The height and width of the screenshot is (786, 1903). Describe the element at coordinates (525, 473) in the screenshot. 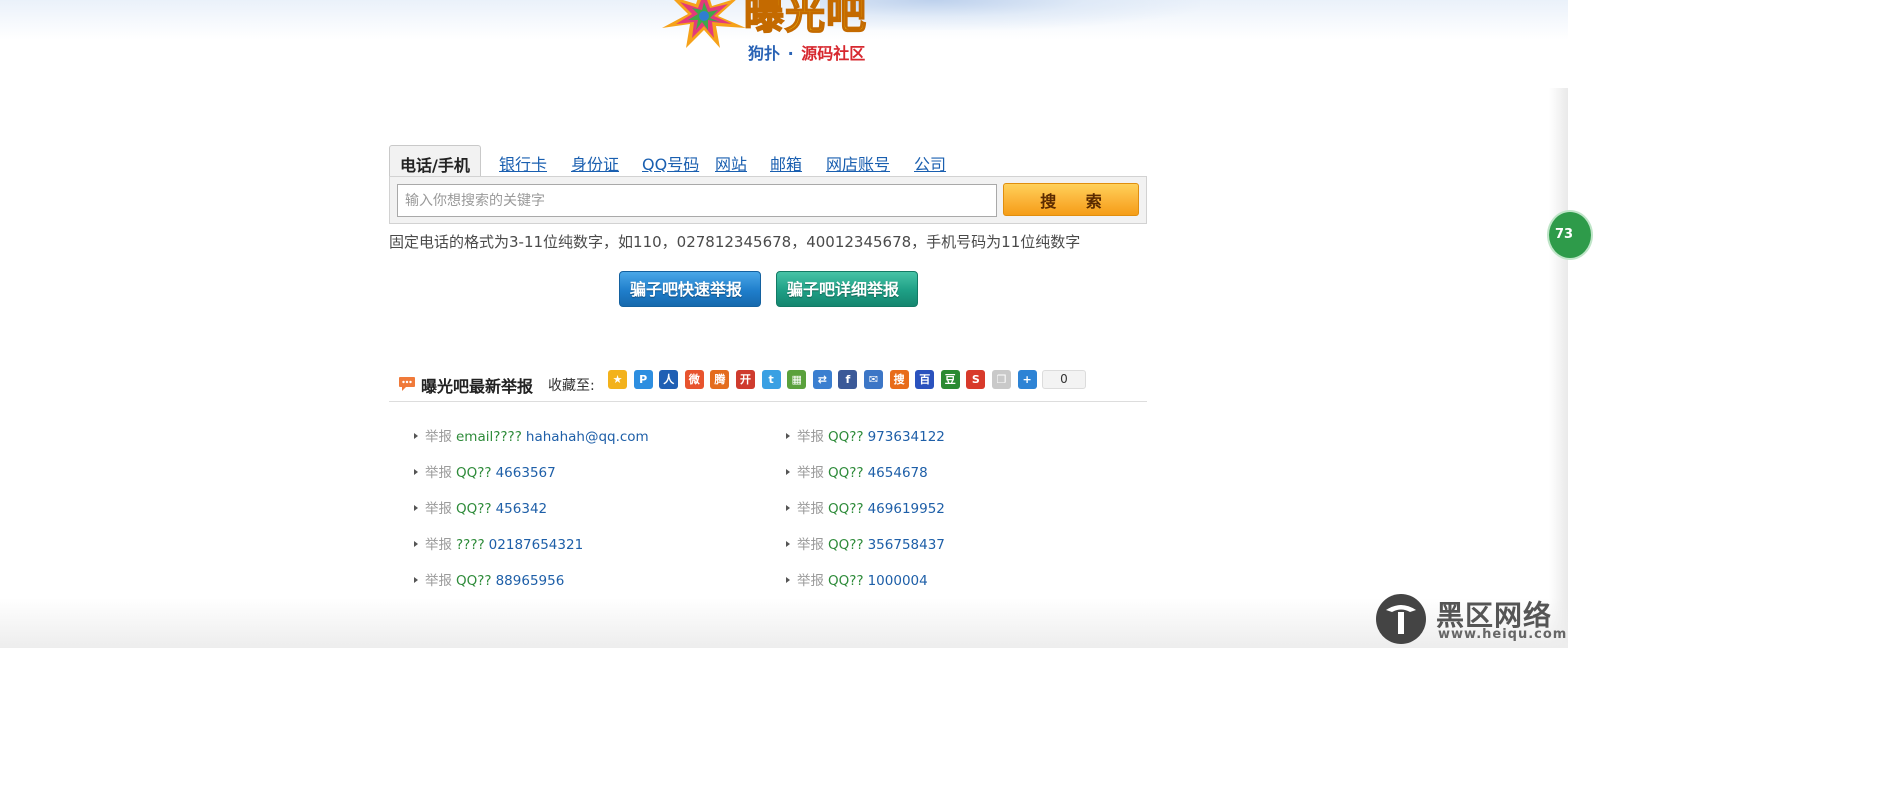

I see `report-value: 4663567` at that location.